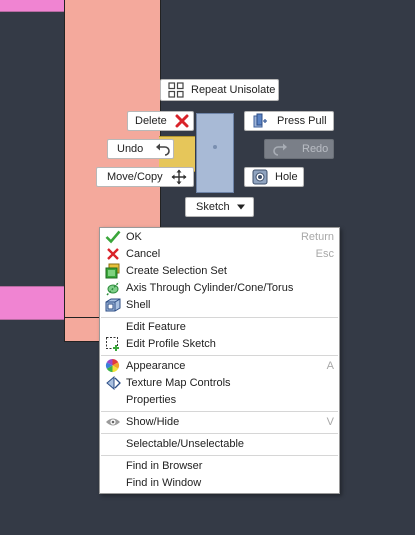  Describe the element at coordinates (112, 421) in the screenshot. I see `eye-icon` at that location.